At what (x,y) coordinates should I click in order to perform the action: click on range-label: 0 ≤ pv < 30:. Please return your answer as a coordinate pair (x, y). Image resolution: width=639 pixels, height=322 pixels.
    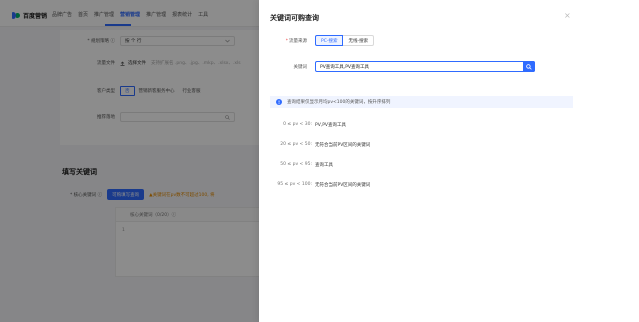
    Looking at the image, I should click on (297, 124).